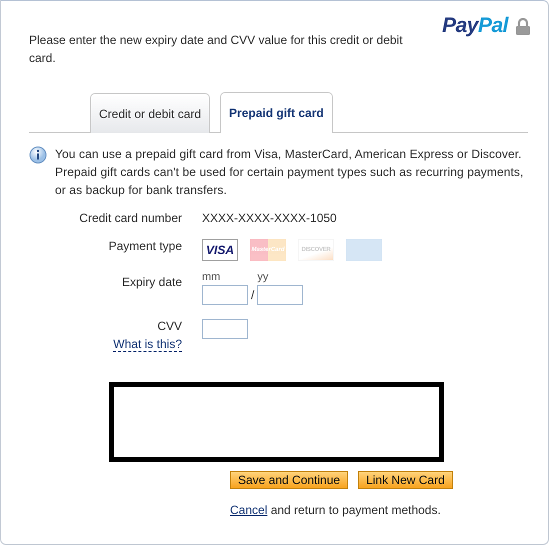  Describe the element at coordinates (145, 246) in the screenshot. I see `field-label: Payment type` at that location.